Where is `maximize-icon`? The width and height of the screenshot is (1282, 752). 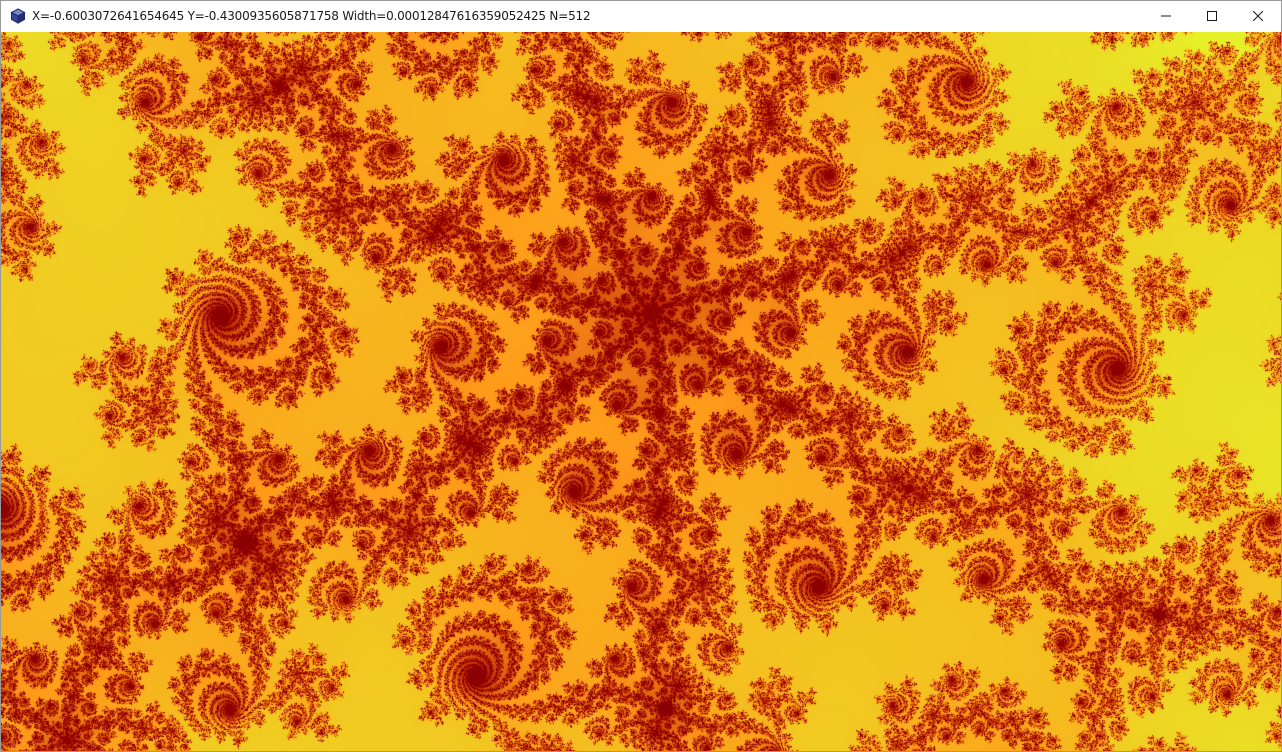 maximize-icon is located at coordinates (1212, 17).